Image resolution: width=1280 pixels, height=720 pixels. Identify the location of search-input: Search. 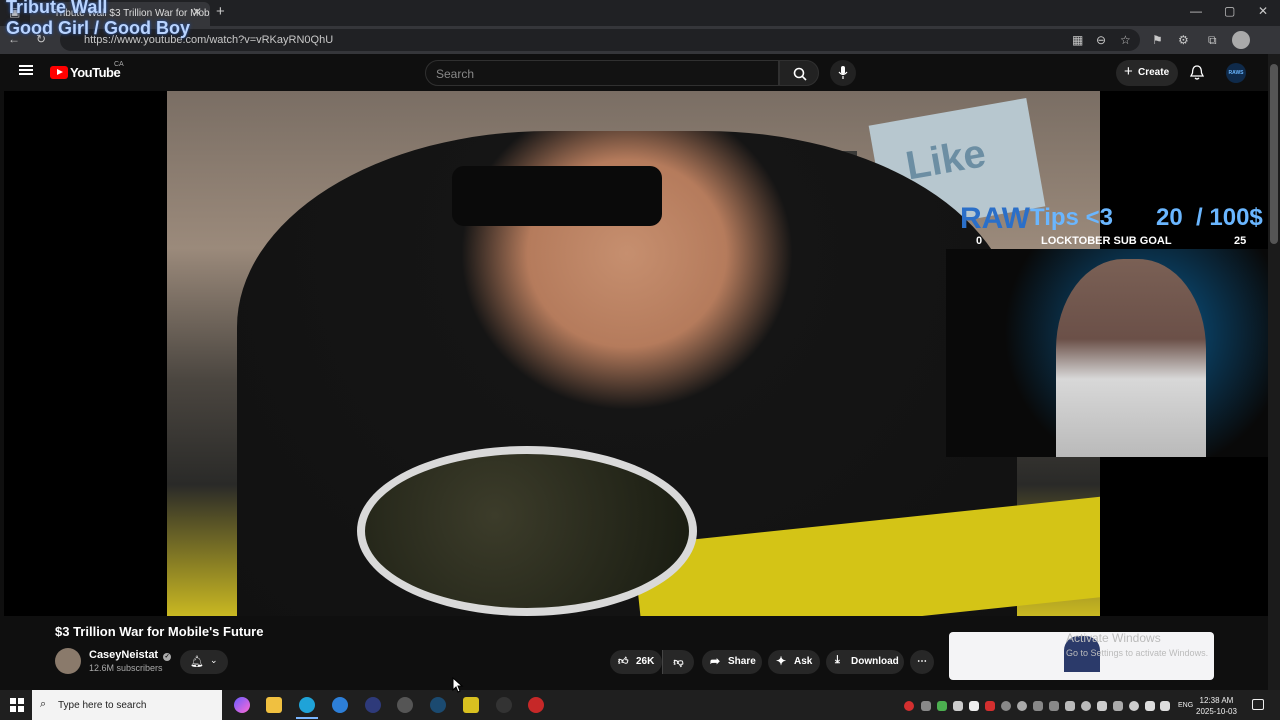
(602, 73).